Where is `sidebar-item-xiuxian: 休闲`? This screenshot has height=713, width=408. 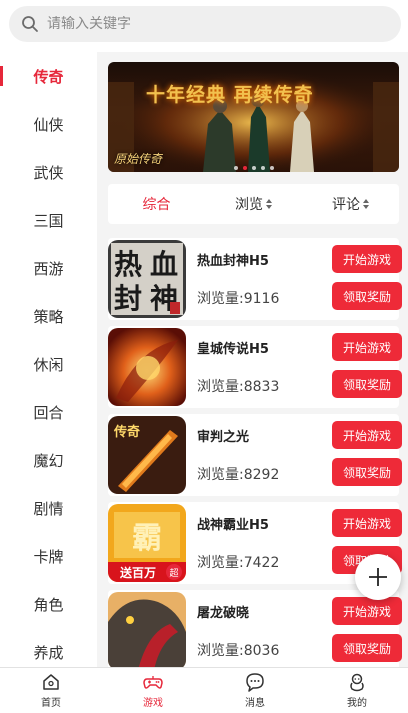 sidebar-item-xiuxian: 休闲 is located at coordinates (48, 364).